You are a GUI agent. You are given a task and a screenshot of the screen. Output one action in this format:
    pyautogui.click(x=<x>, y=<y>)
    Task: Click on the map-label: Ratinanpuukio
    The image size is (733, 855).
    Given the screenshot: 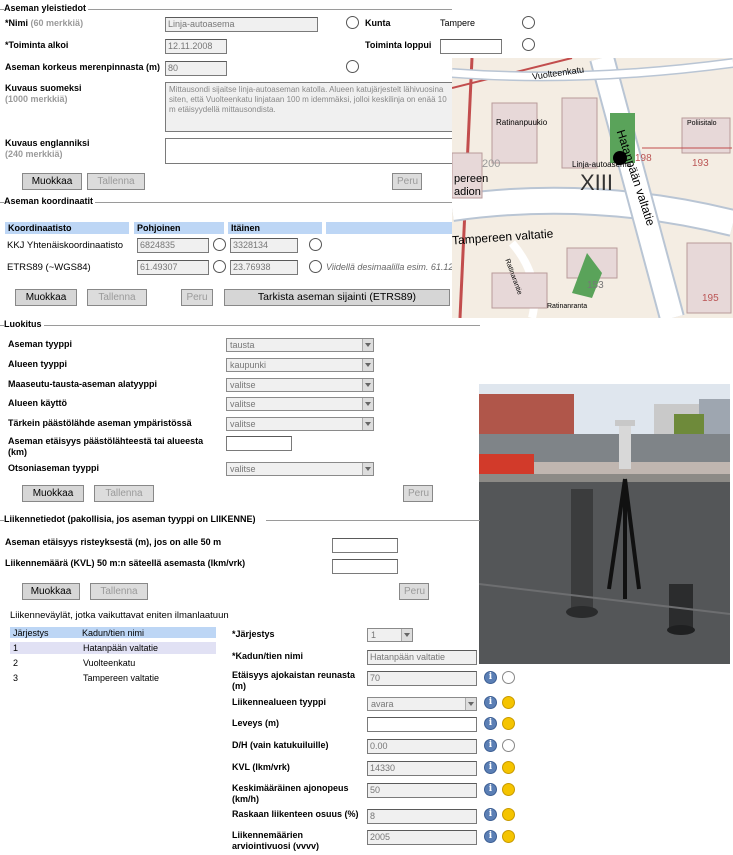 What is the action you would take?
    pyautogui.click(x=522, y=122)
    